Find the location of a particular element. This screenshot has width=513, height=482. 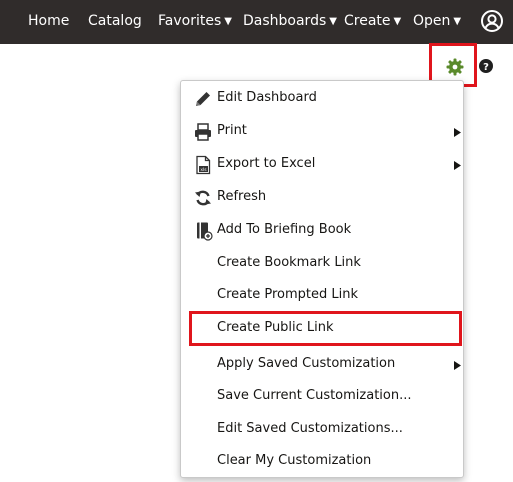

nav-open-label: Open is located at coordinates (432, 21).